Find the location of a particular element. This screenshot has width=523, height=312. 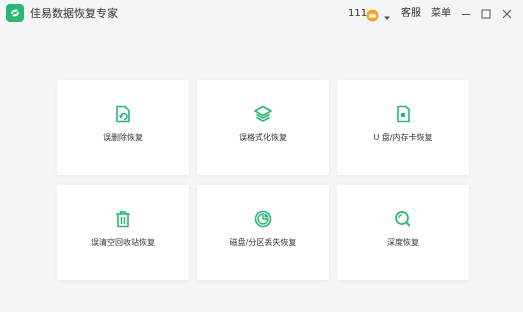

layers-icon is located at coordinates (263, 114).